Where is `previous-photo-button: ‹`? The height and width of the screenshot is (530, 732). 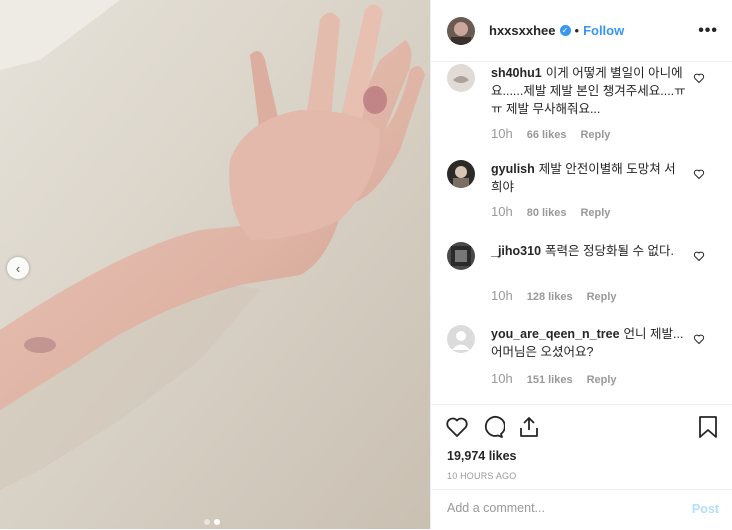 previous-photo-button: ‹ is located at coordinates (18, 268).